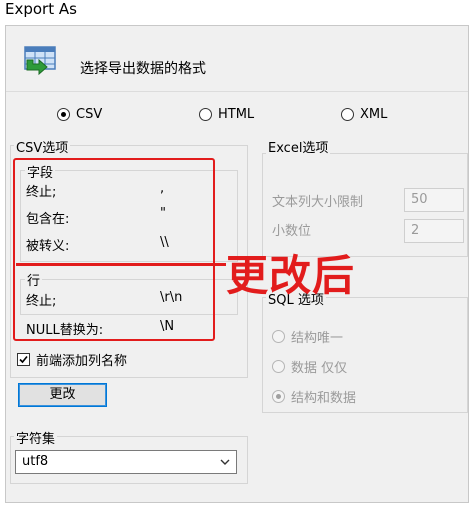 The height and width of the screenshot is (506, 474). I want to click on charset-value: utf8, so click(35, 461).